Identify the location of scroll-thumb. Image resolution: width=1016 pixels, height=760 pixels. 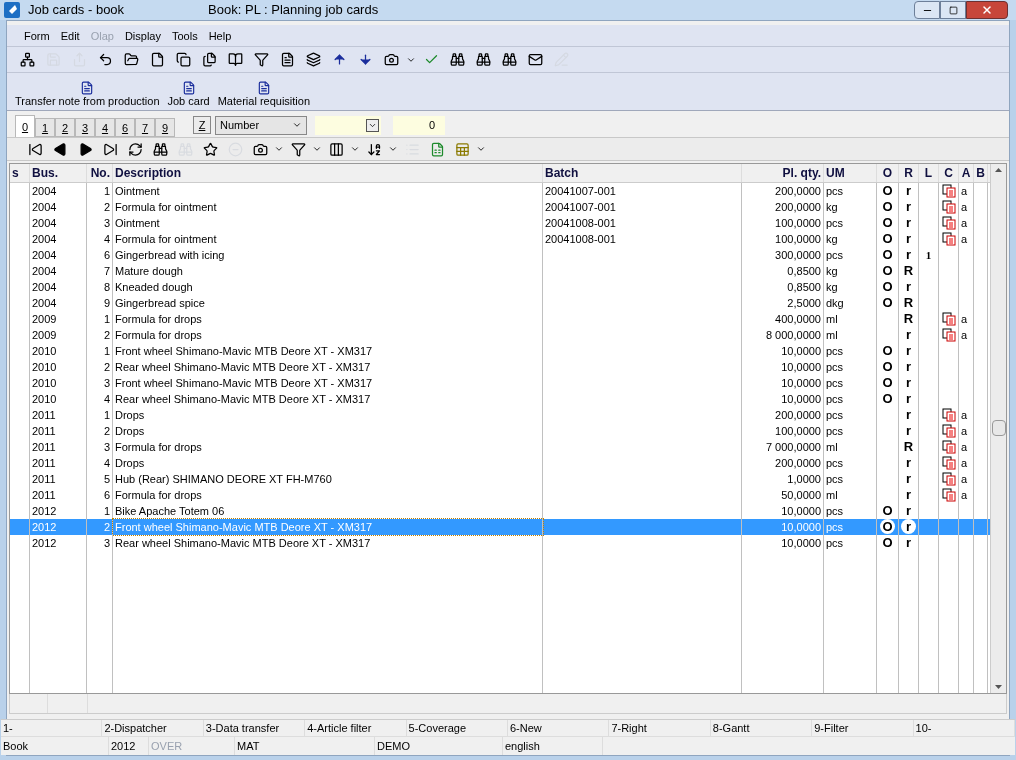
(998, 428).